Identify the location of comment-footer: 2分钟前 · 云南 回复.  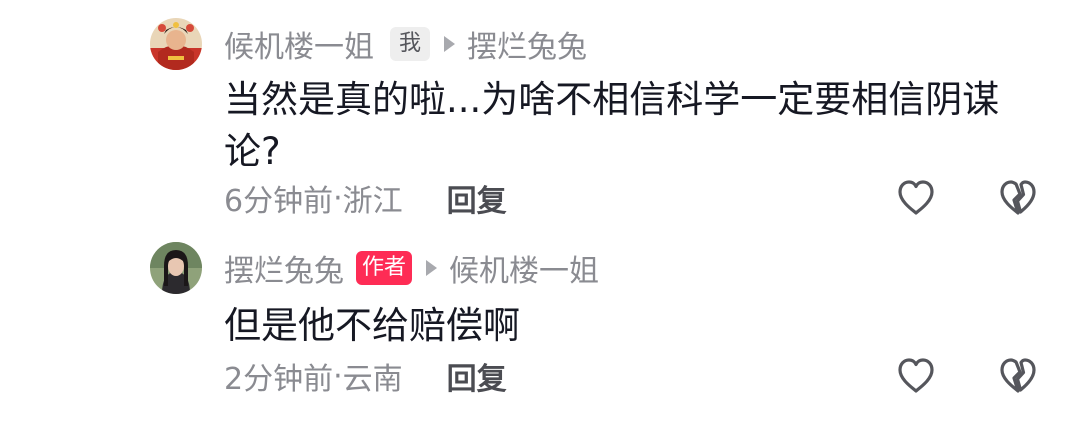
(365, 376).